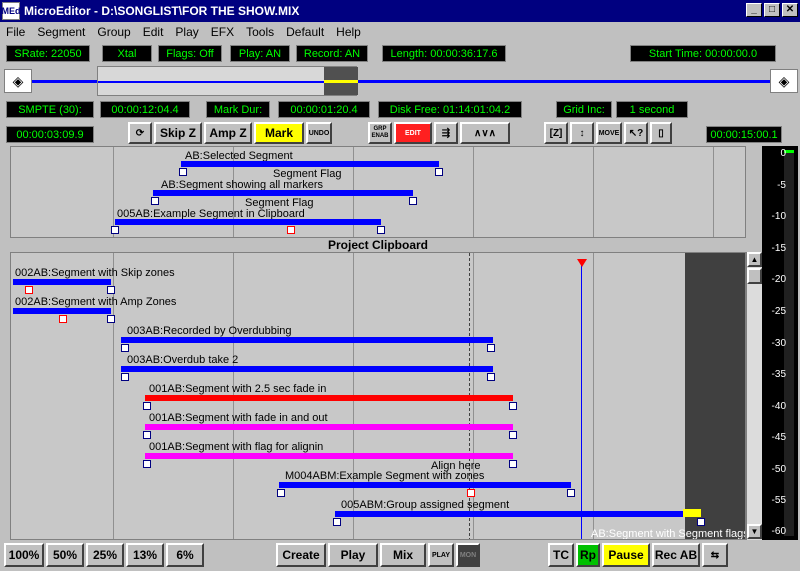 The width and height of the screenshot is (800, 571). What do you see at coordinates (582, 133) in the screenshot?
I see `vertical-zoom-icon: ↕` at bounding box center [582, 133].